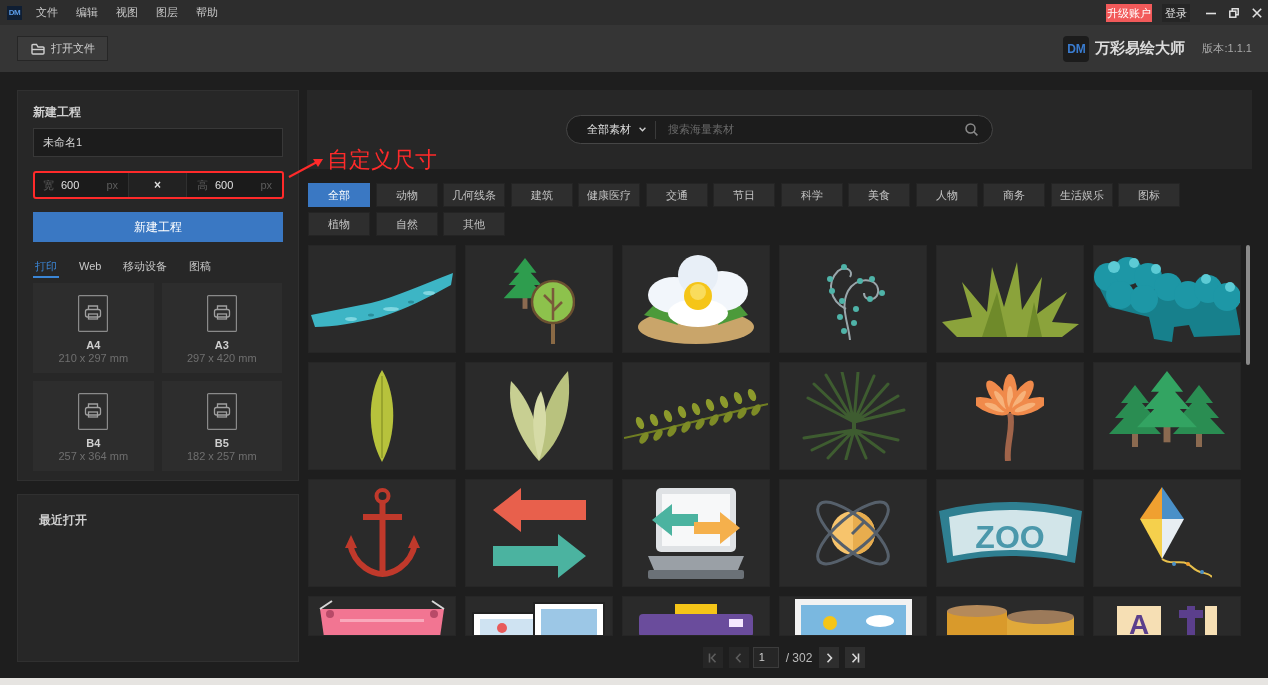  What do you see at coordinates (1256, 12) in the screenshot?
I see `close-icon` at bounding box center [1256, 12].